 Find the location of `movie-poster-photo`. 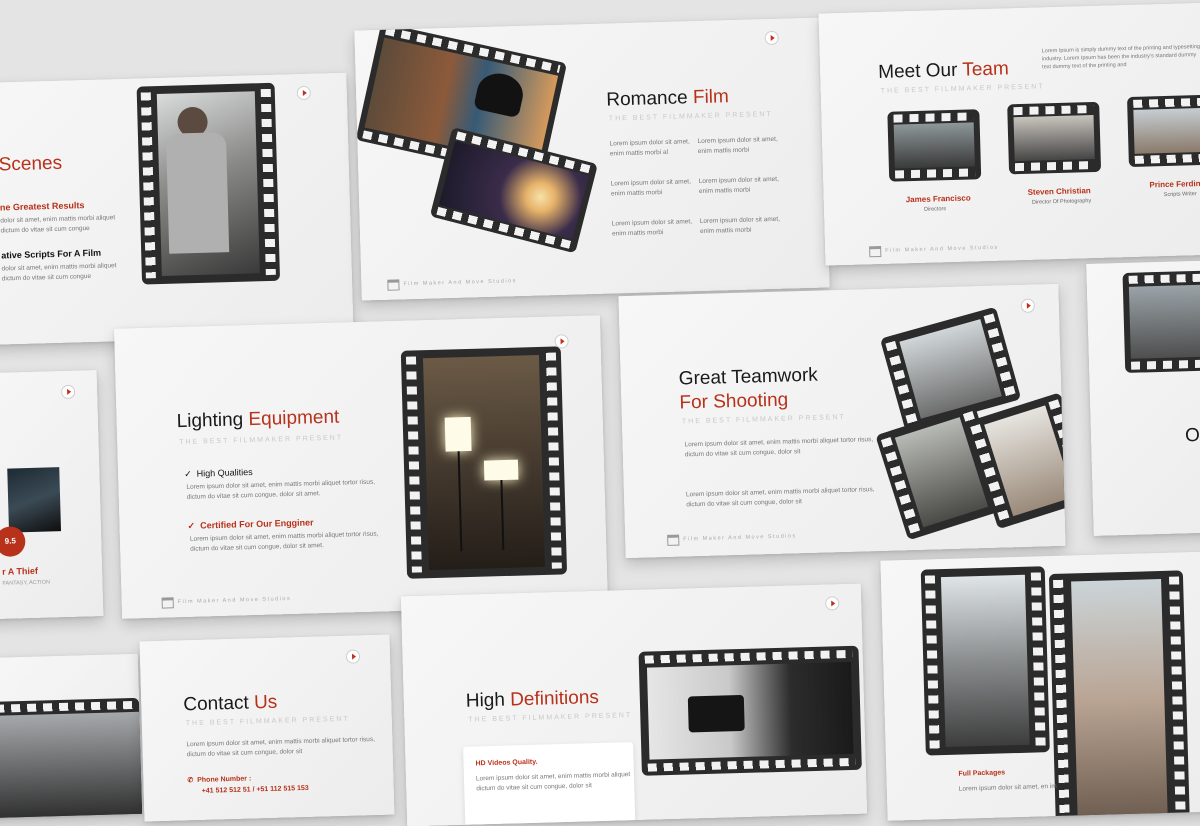

movie-poster-photo is located at coordinates (34, 500).